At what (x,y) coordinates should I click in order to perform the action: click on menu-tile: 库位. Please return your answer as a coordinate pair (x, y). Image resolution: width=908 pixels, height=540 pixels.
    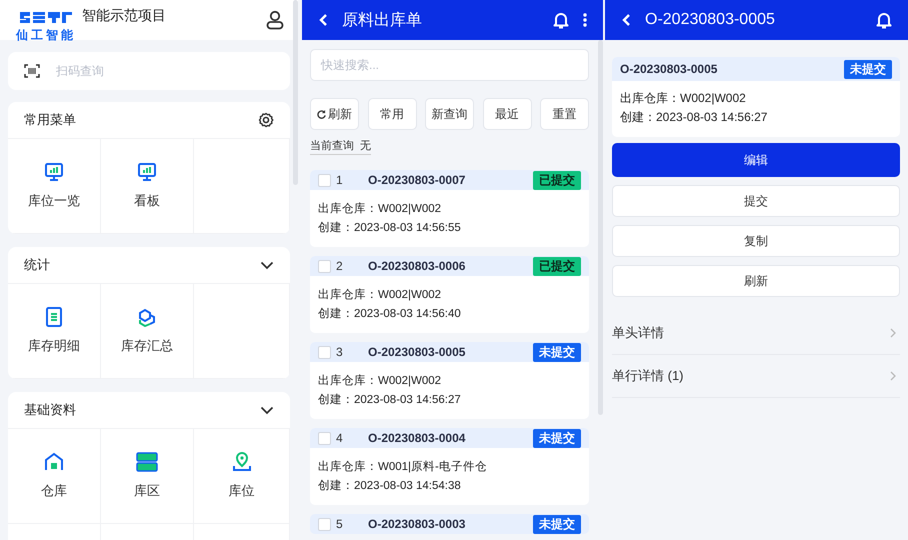
    Looking at the image, I should click on (242, 476).